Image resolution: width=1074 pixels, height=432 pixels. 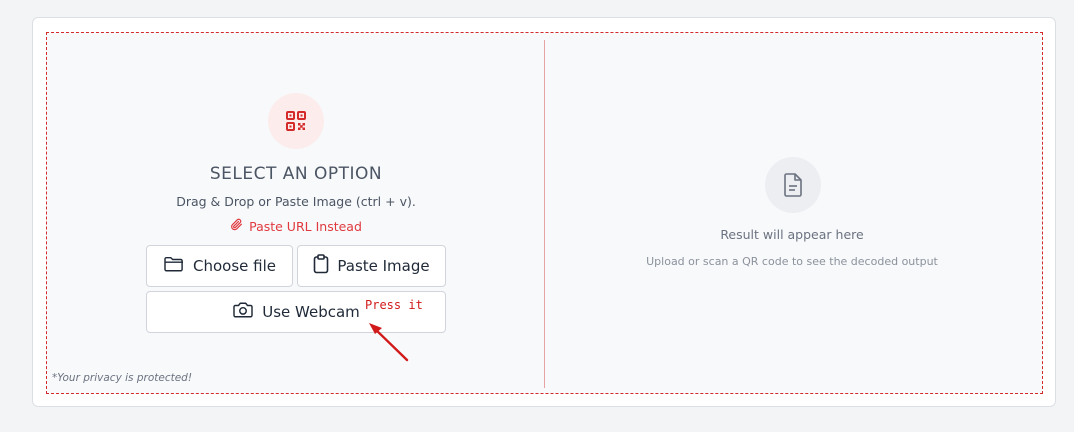 I want to click on choose-file-label: Choose file, so click(x=234, y=266).